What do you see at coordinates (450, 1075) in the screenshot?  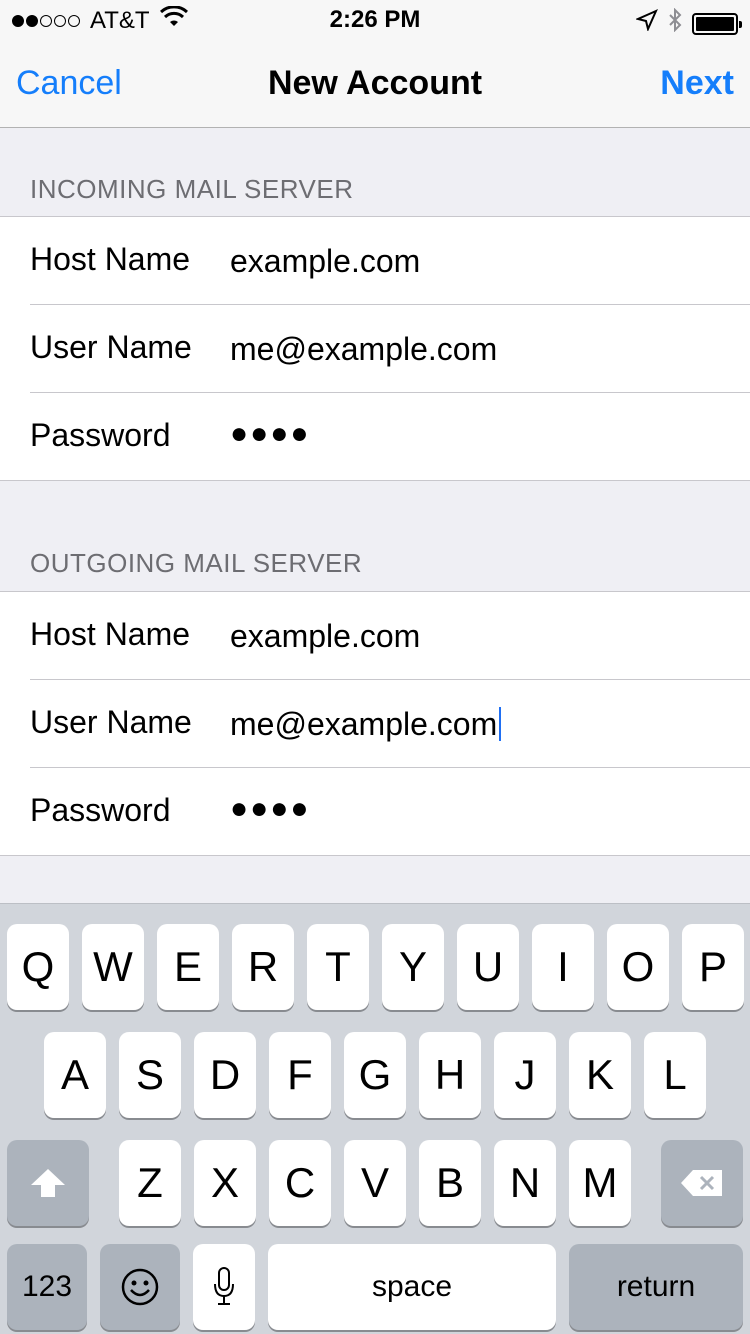 I see `key-h: H` at bounding box center [450, 1075].